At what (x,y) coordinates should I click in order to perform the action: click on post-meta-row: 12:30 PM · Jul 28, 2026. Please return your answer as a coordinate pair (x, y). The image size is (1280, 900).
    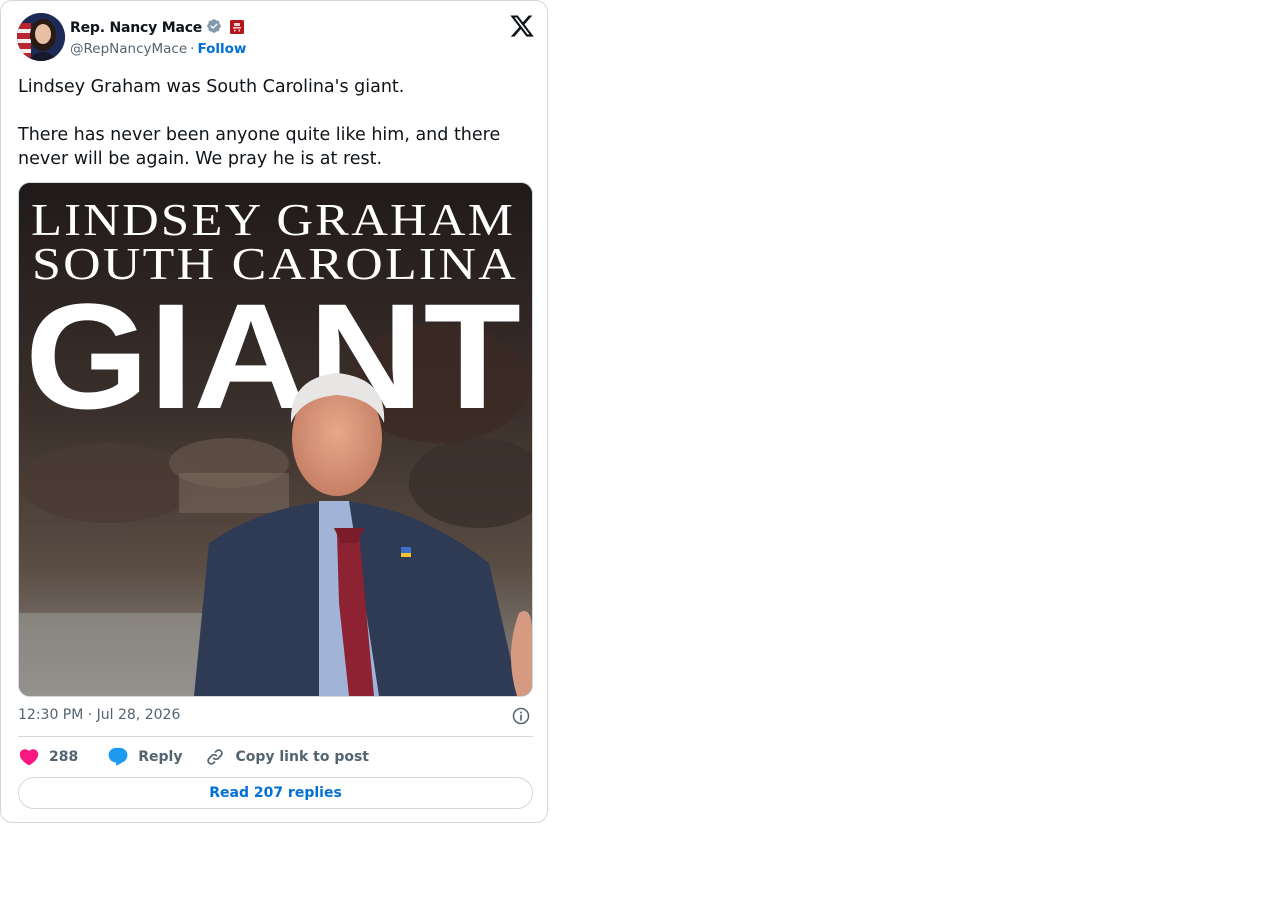
    Looking at the image, I should click on (275, 716).